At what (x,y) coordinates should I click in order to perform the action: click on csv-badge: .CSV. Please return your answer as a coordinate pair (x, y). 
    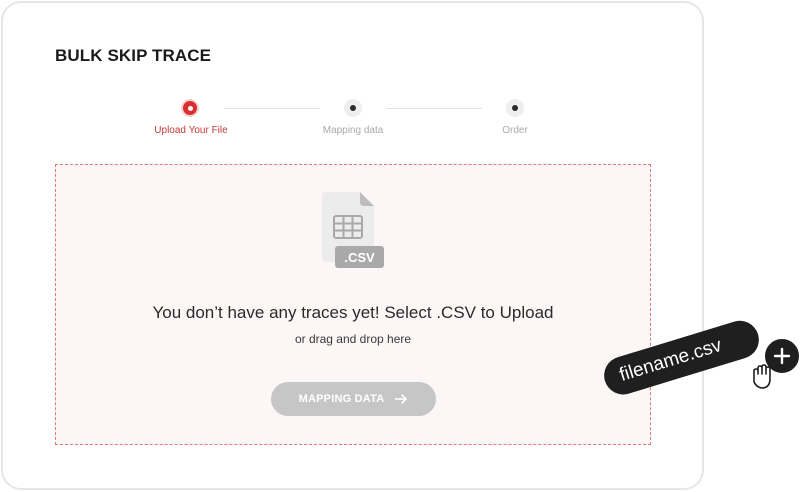
    Looking at the image, I should click on (359, 257).